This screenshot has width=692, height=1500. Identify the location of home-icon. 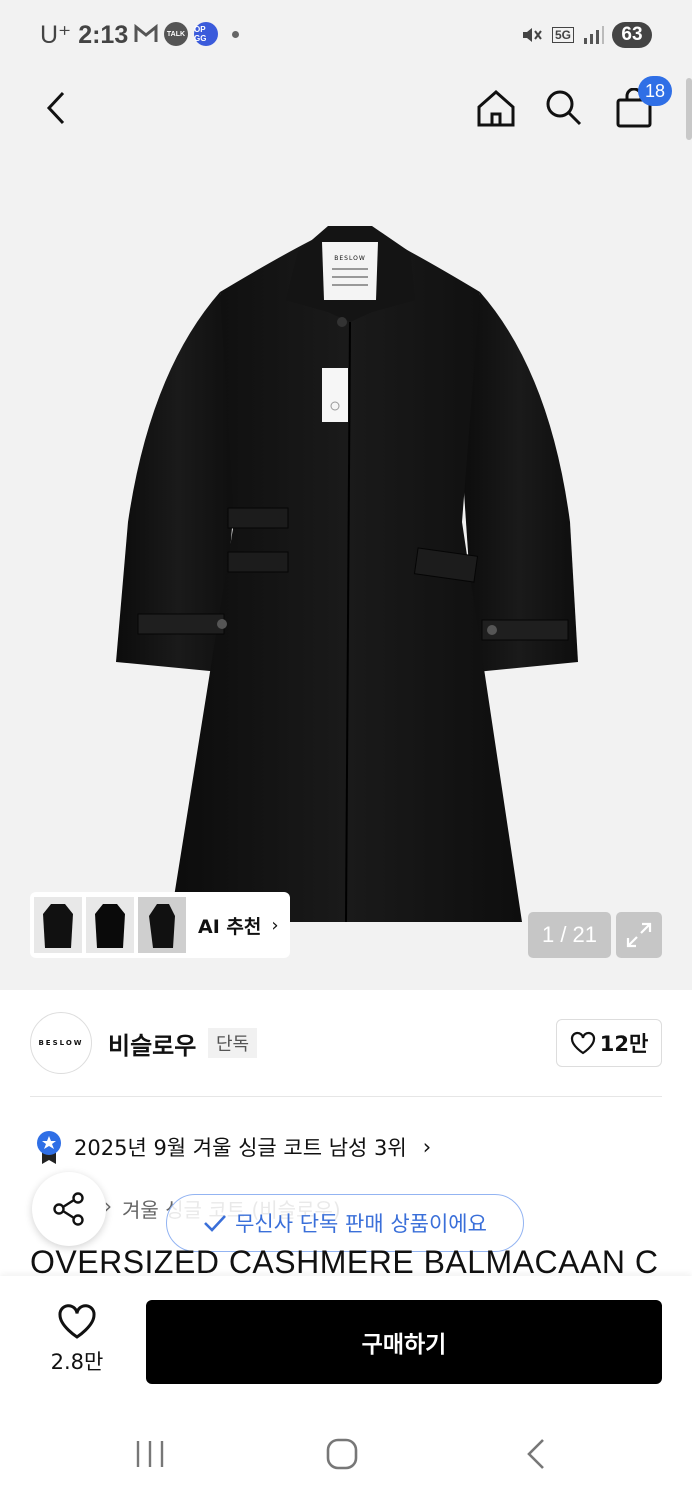
(496, 108).